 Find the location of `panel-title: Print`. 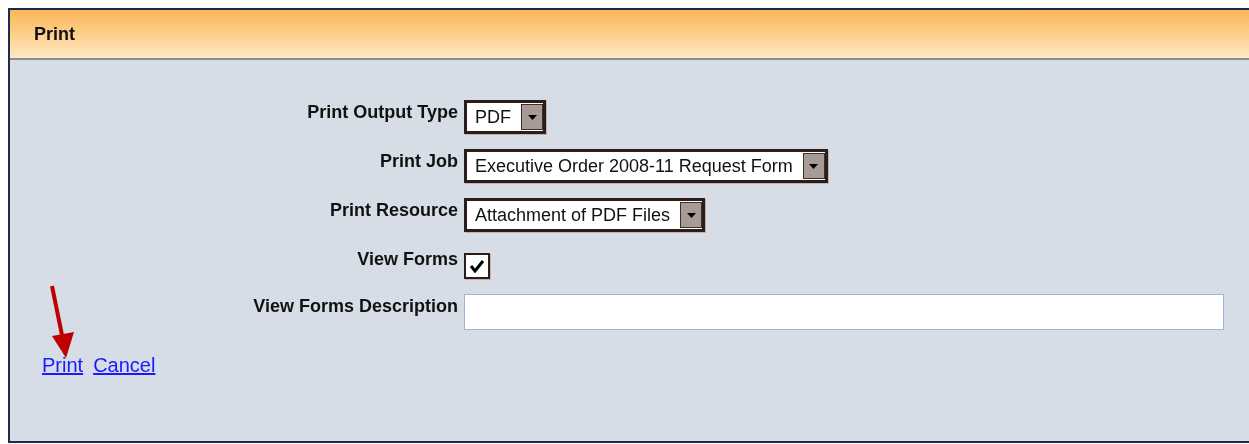

panel-title: Print is located at coordinates (54, 34).